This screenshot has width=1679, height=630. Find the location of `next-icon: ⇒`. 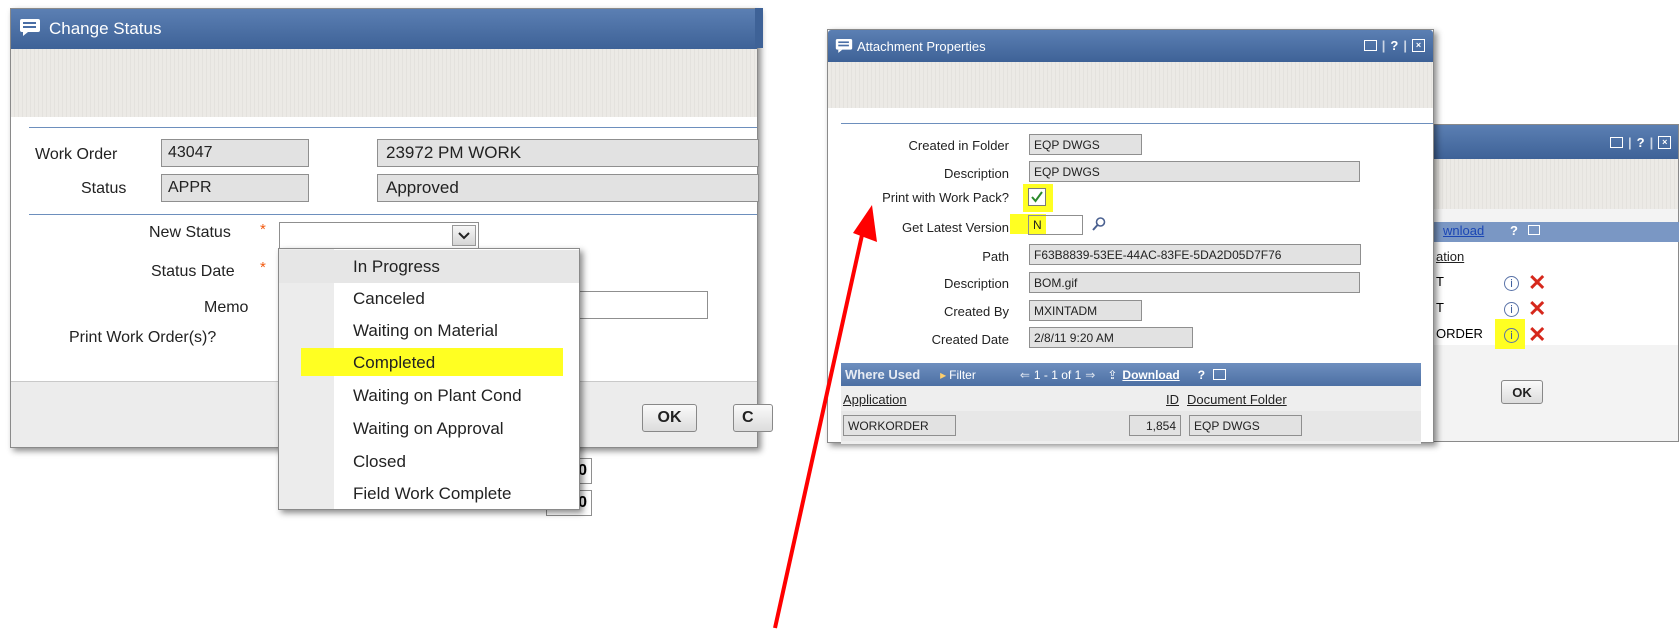

next-icon: ⇒ is located at coordinates (1090, 375).